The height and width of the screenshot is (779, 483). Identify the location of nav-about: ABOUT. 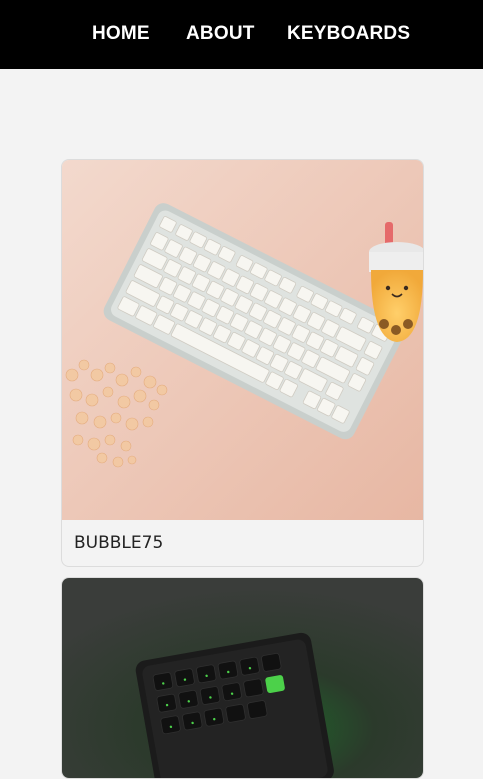
(220, 34).